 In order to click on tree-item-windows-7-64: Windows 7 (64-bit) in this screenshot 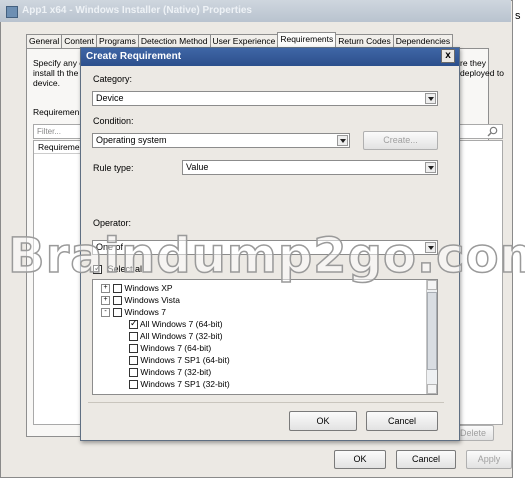, I will do `click(170, 348)`.